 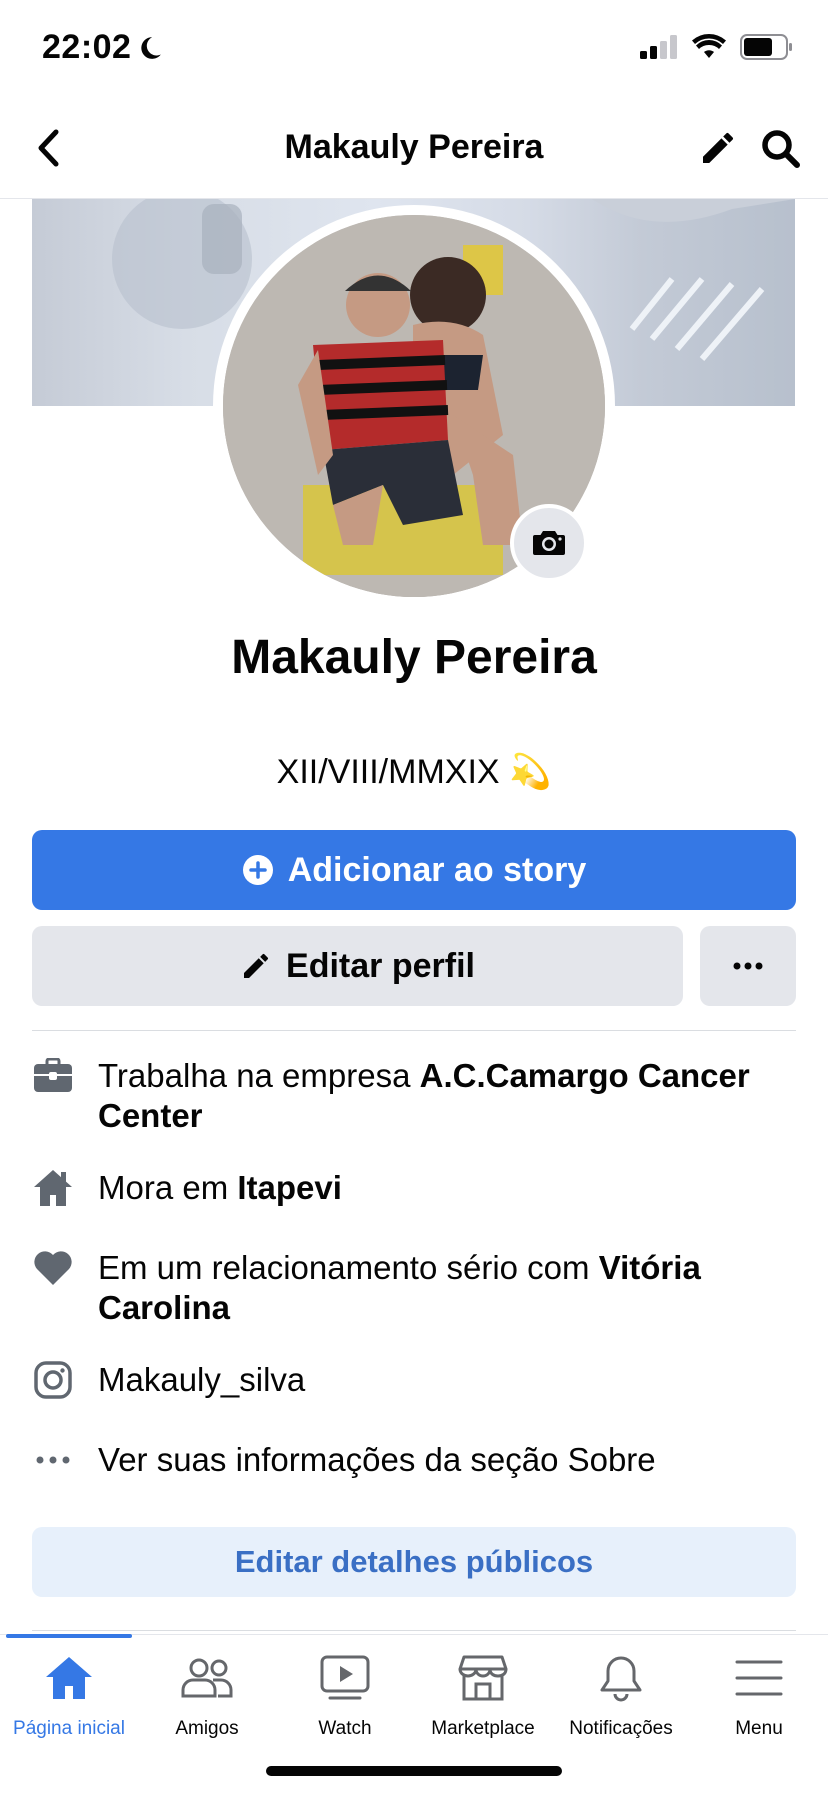 I want to click on edit-button, so click(x=718, y=148).